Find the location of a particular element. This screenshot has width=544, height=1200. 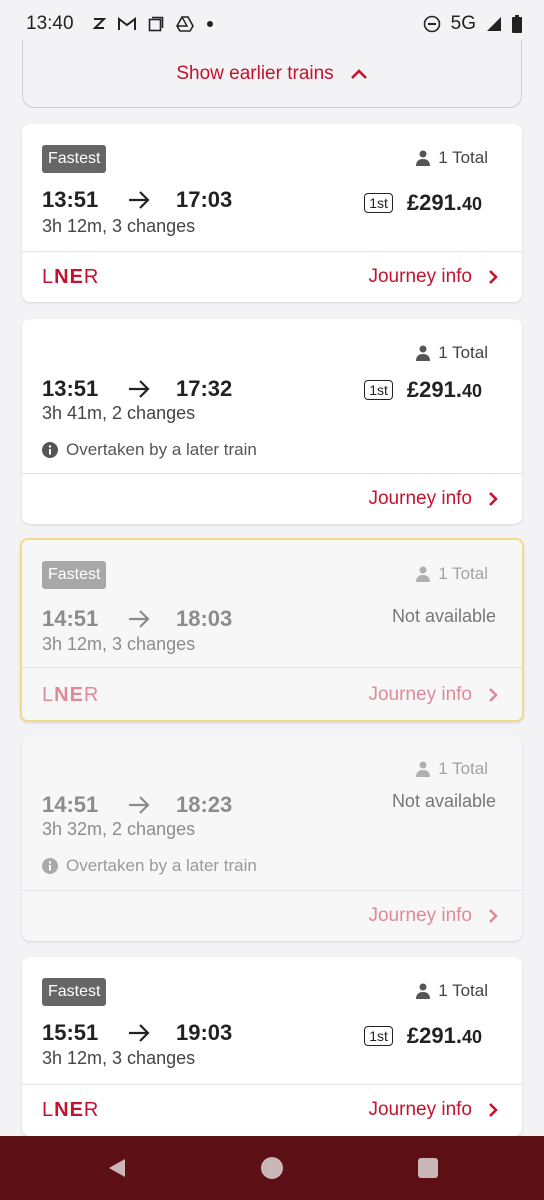

dot-icon is located at coordinates (210, 24).